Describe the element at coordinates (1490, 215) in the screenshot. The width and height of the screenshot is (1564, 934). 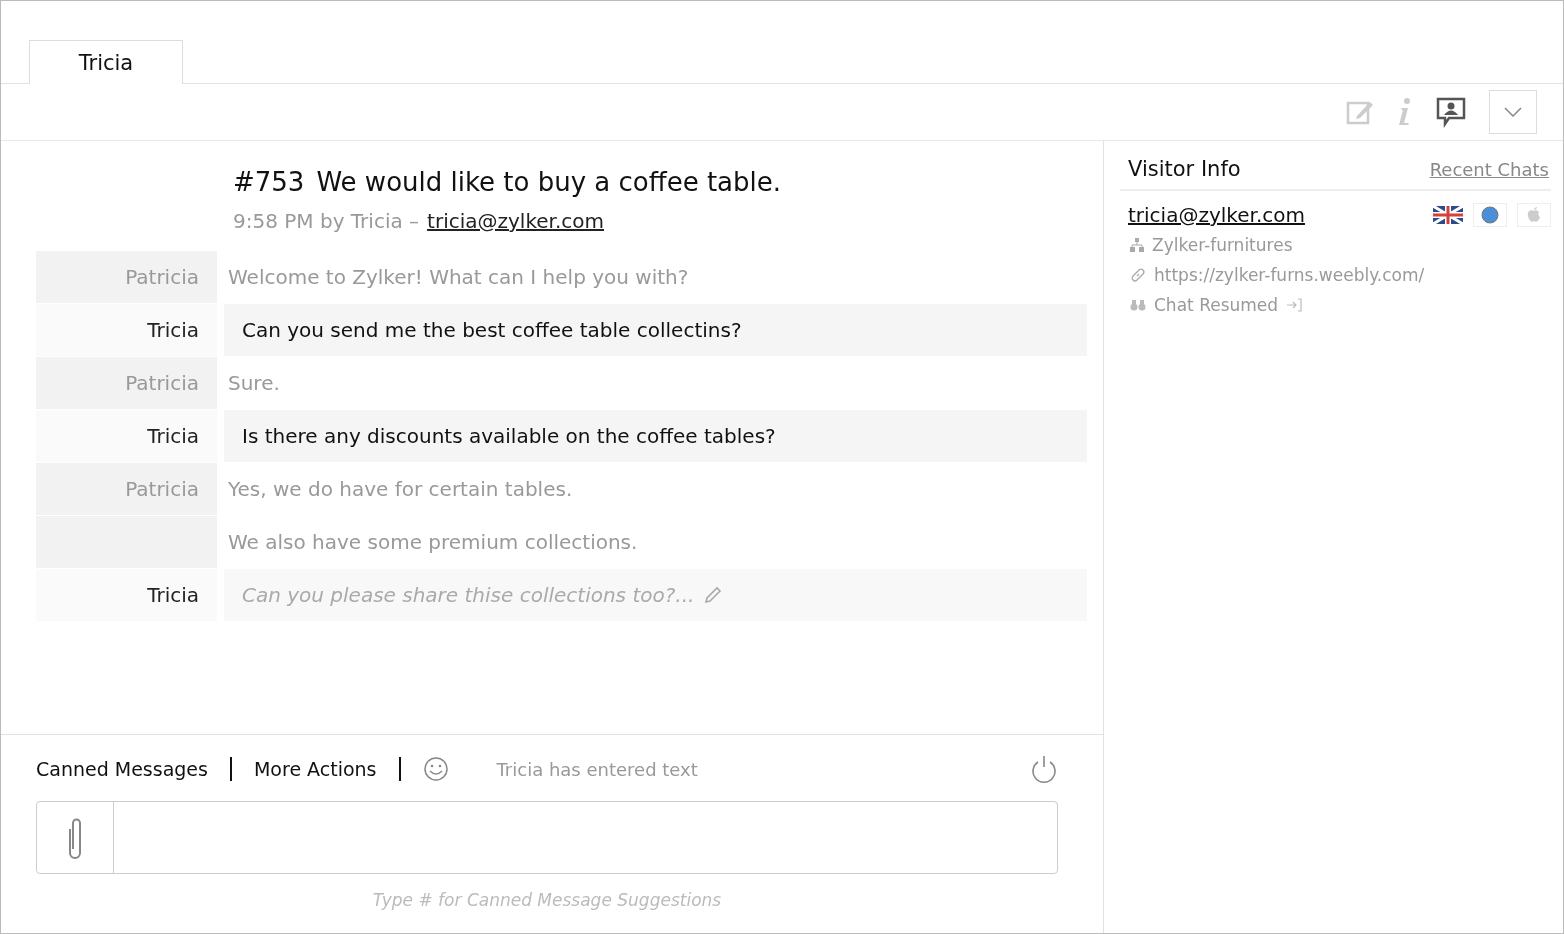
I see `browser-icon` at that location.